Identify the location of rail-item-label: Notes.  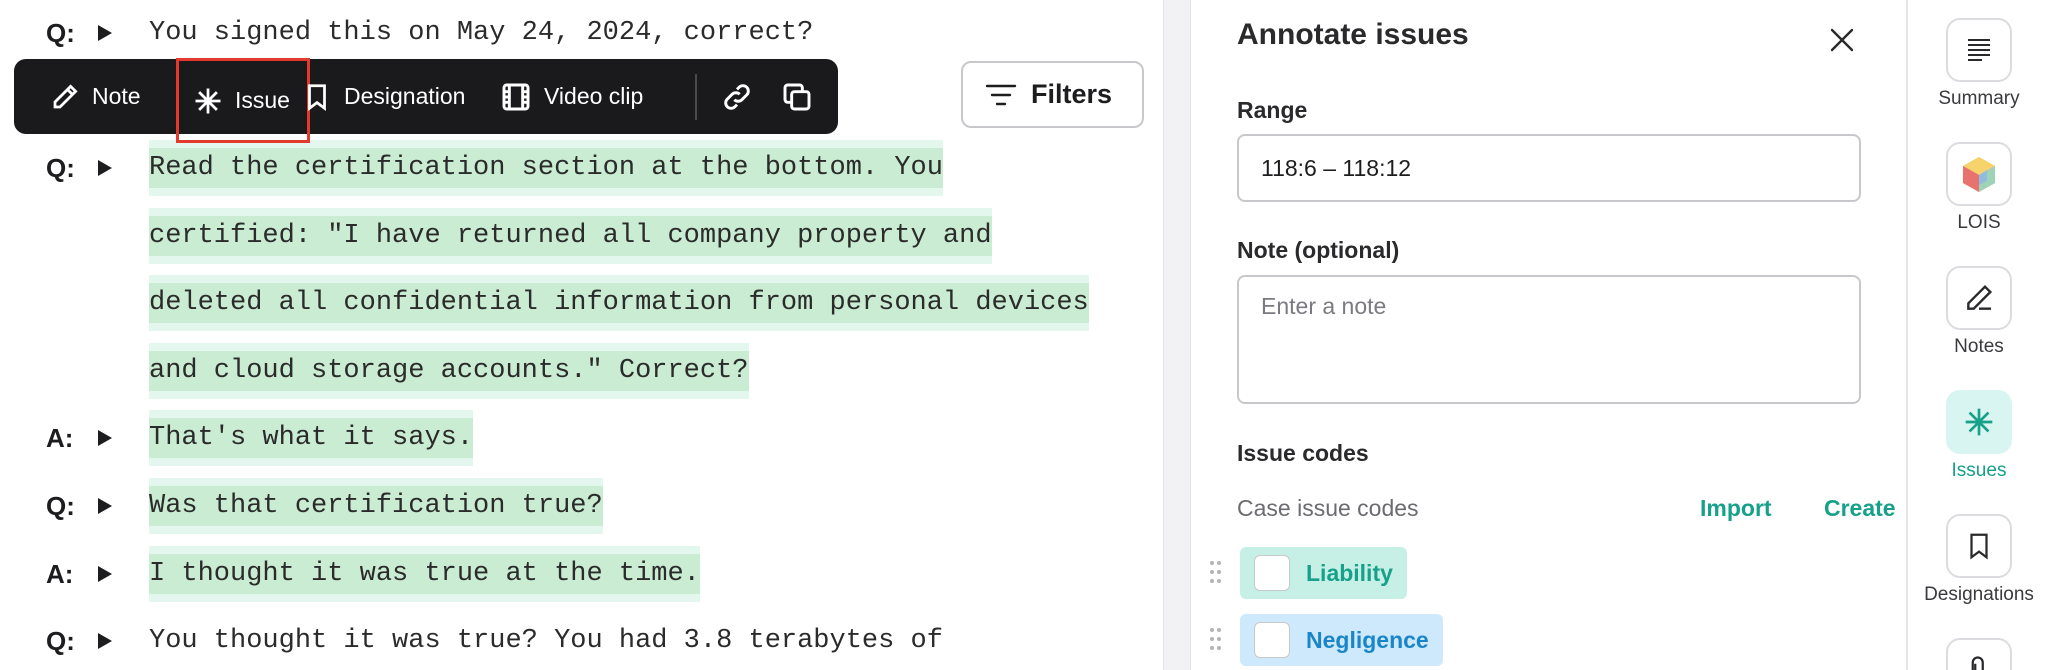
(1979, 346).